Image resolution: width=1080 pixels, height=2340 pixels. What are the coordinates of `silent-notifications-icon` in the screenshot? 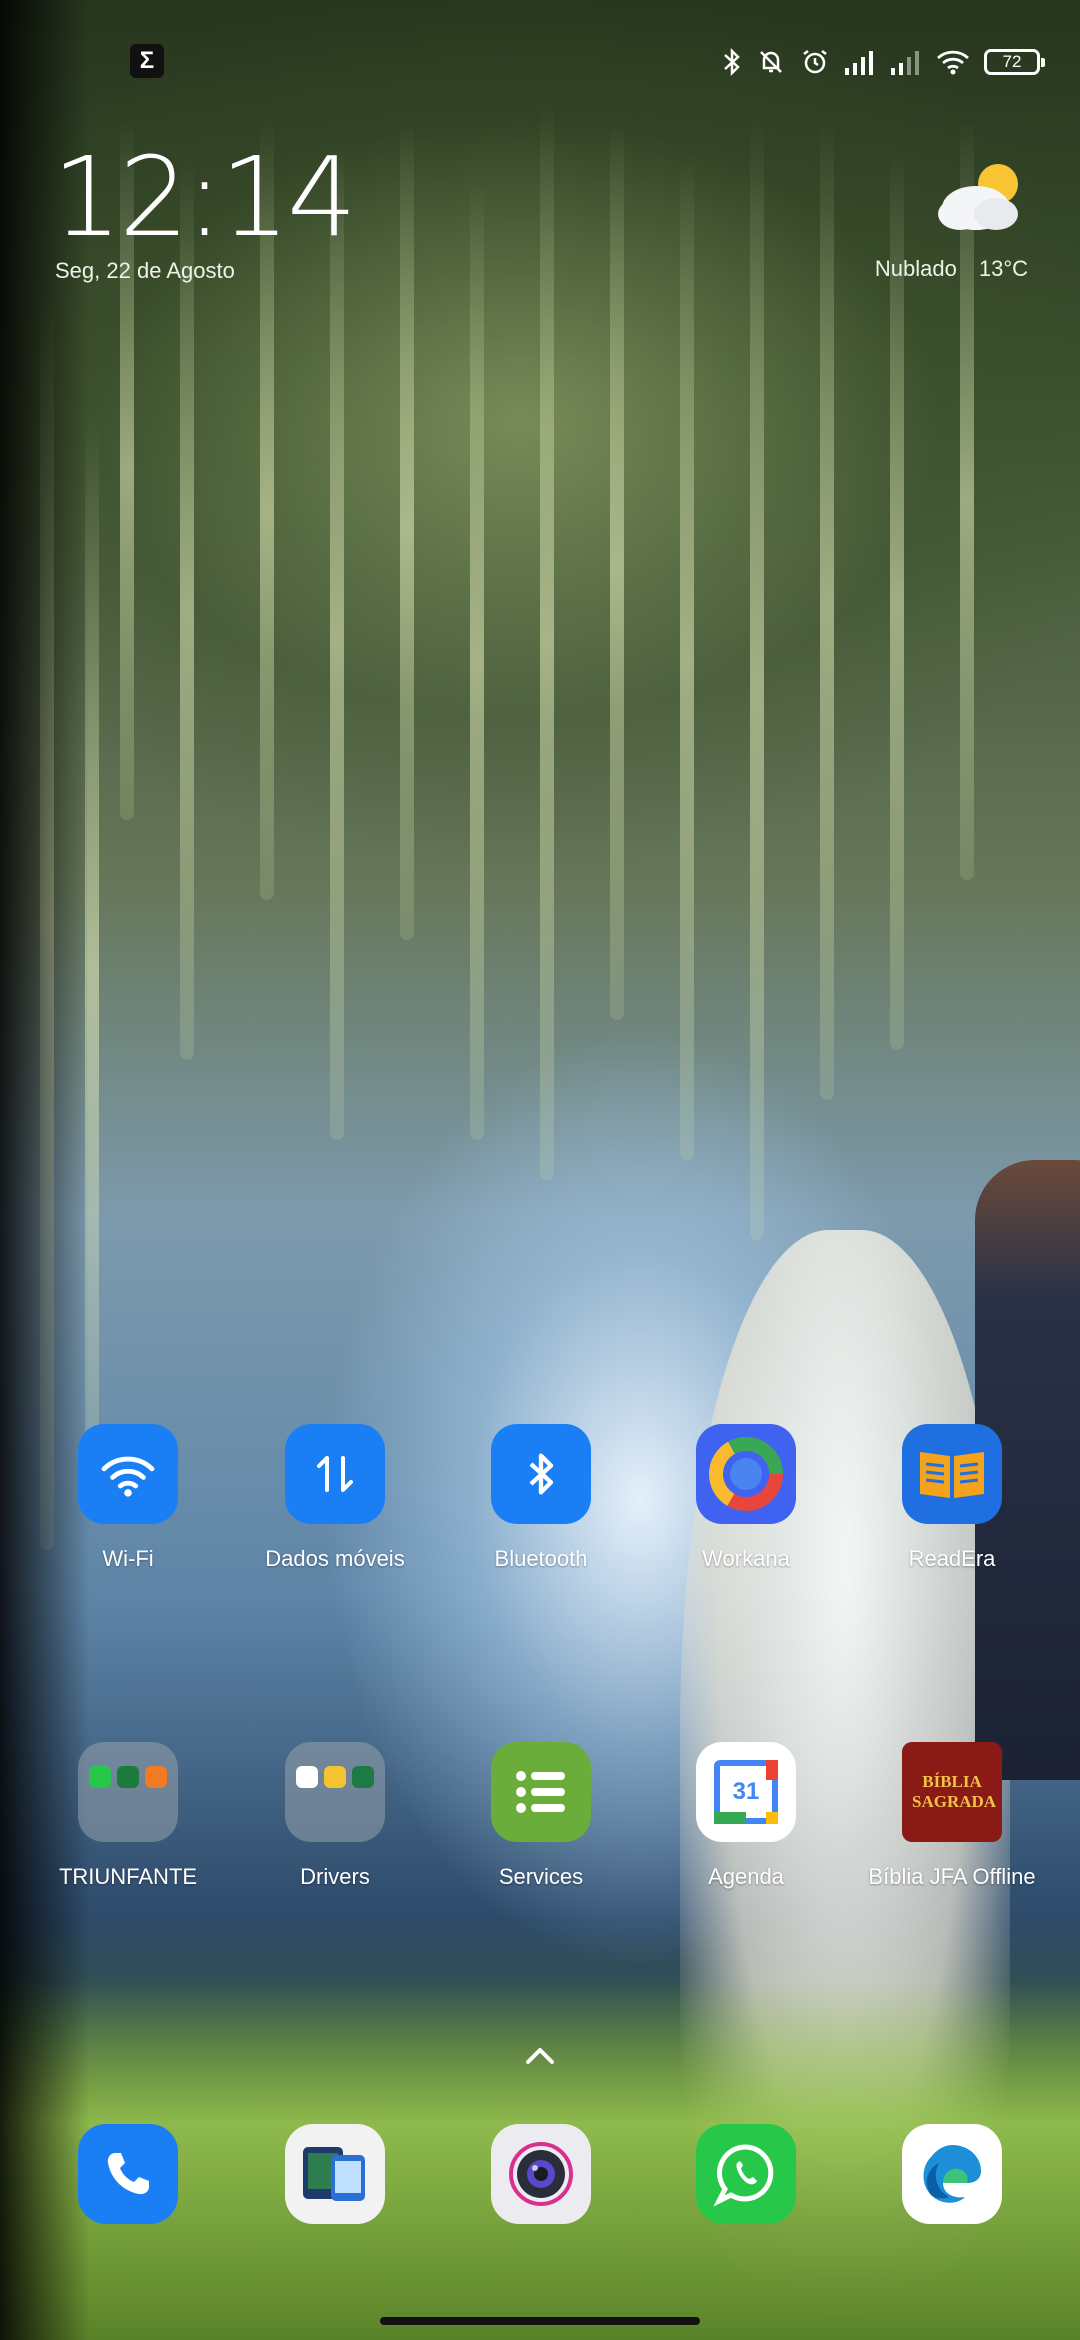 It's located at (771, 62).